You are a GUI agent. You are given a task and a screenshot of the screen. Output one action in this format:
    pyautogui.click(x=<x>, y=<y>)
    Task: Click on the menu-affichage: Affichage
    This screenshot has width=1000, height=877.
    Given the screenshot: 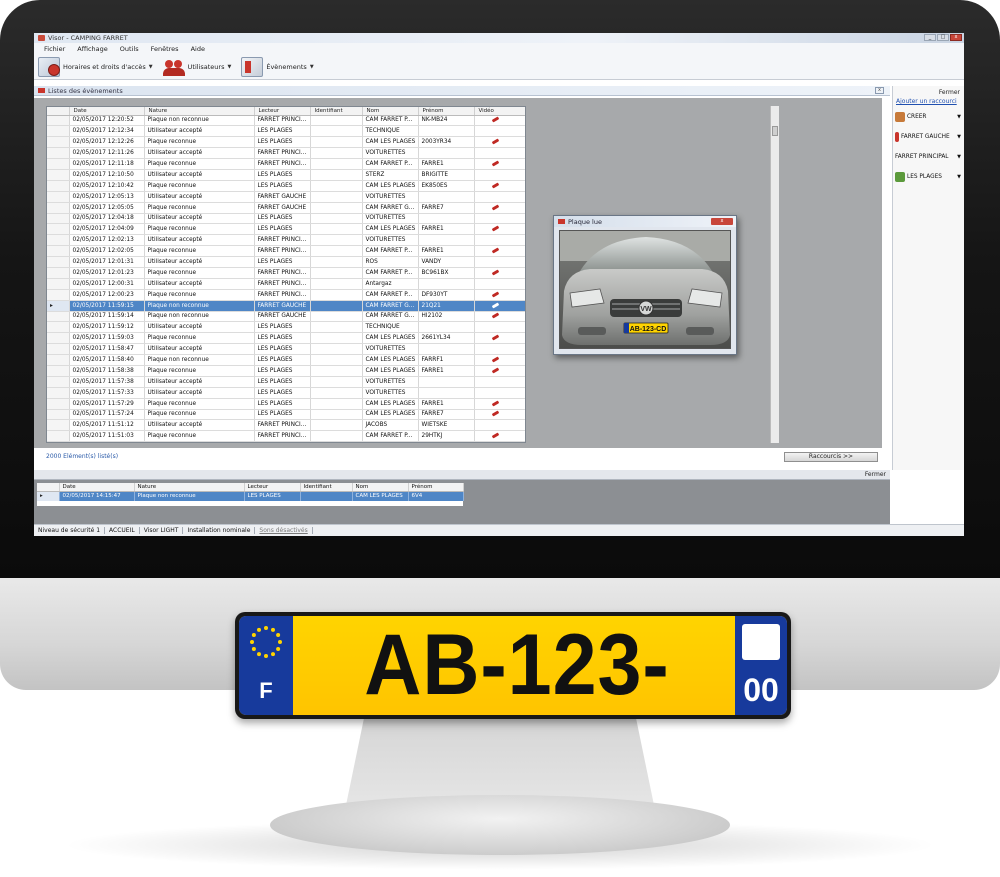 What is the action you would take?
    pyautogui.click(x=92, y=49)
    